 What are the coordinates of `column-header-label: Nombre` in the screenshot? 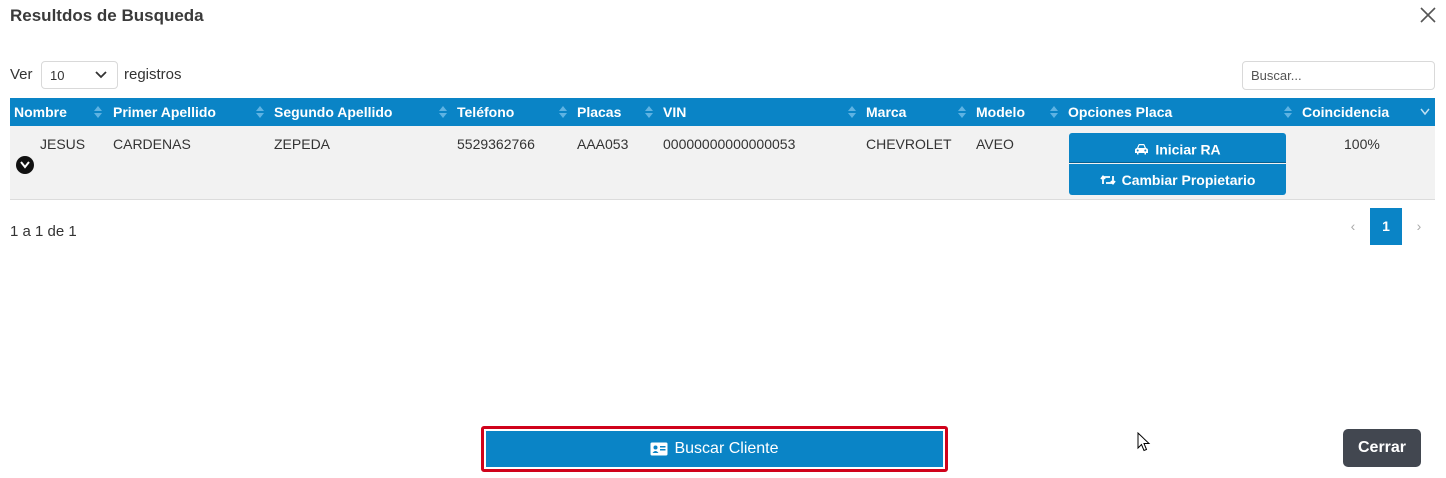 It's located at (40, 112).